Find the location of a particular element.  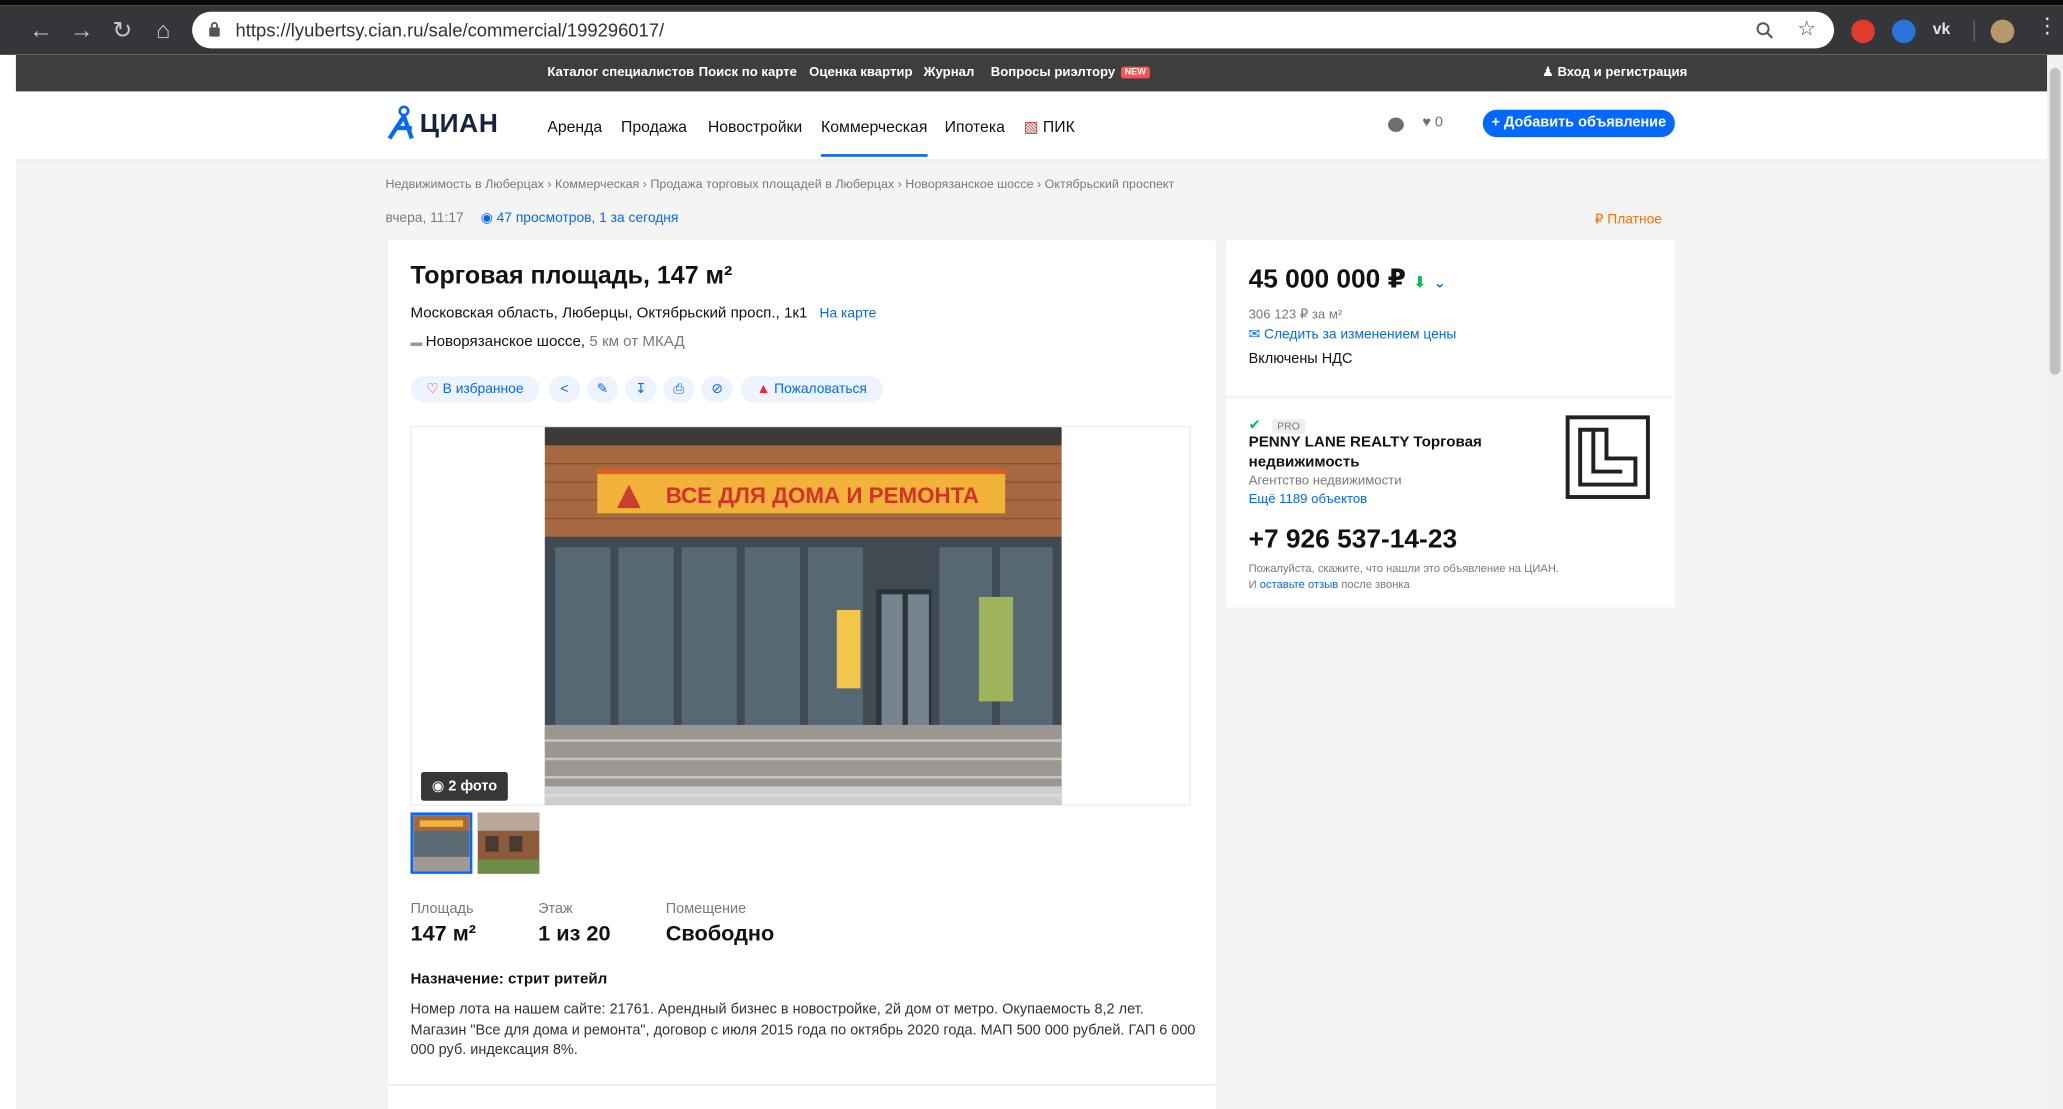

paid-text: Платное is located at coordinates (1634, 219).